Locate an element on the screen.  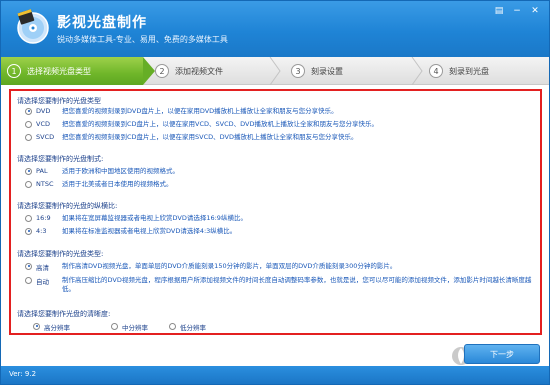
wizard-steps: 1 选择视频光盘类型 2 添加视频文件 3 刻录设置 4 刻录到光盘 is located at coordinates (275, 71).